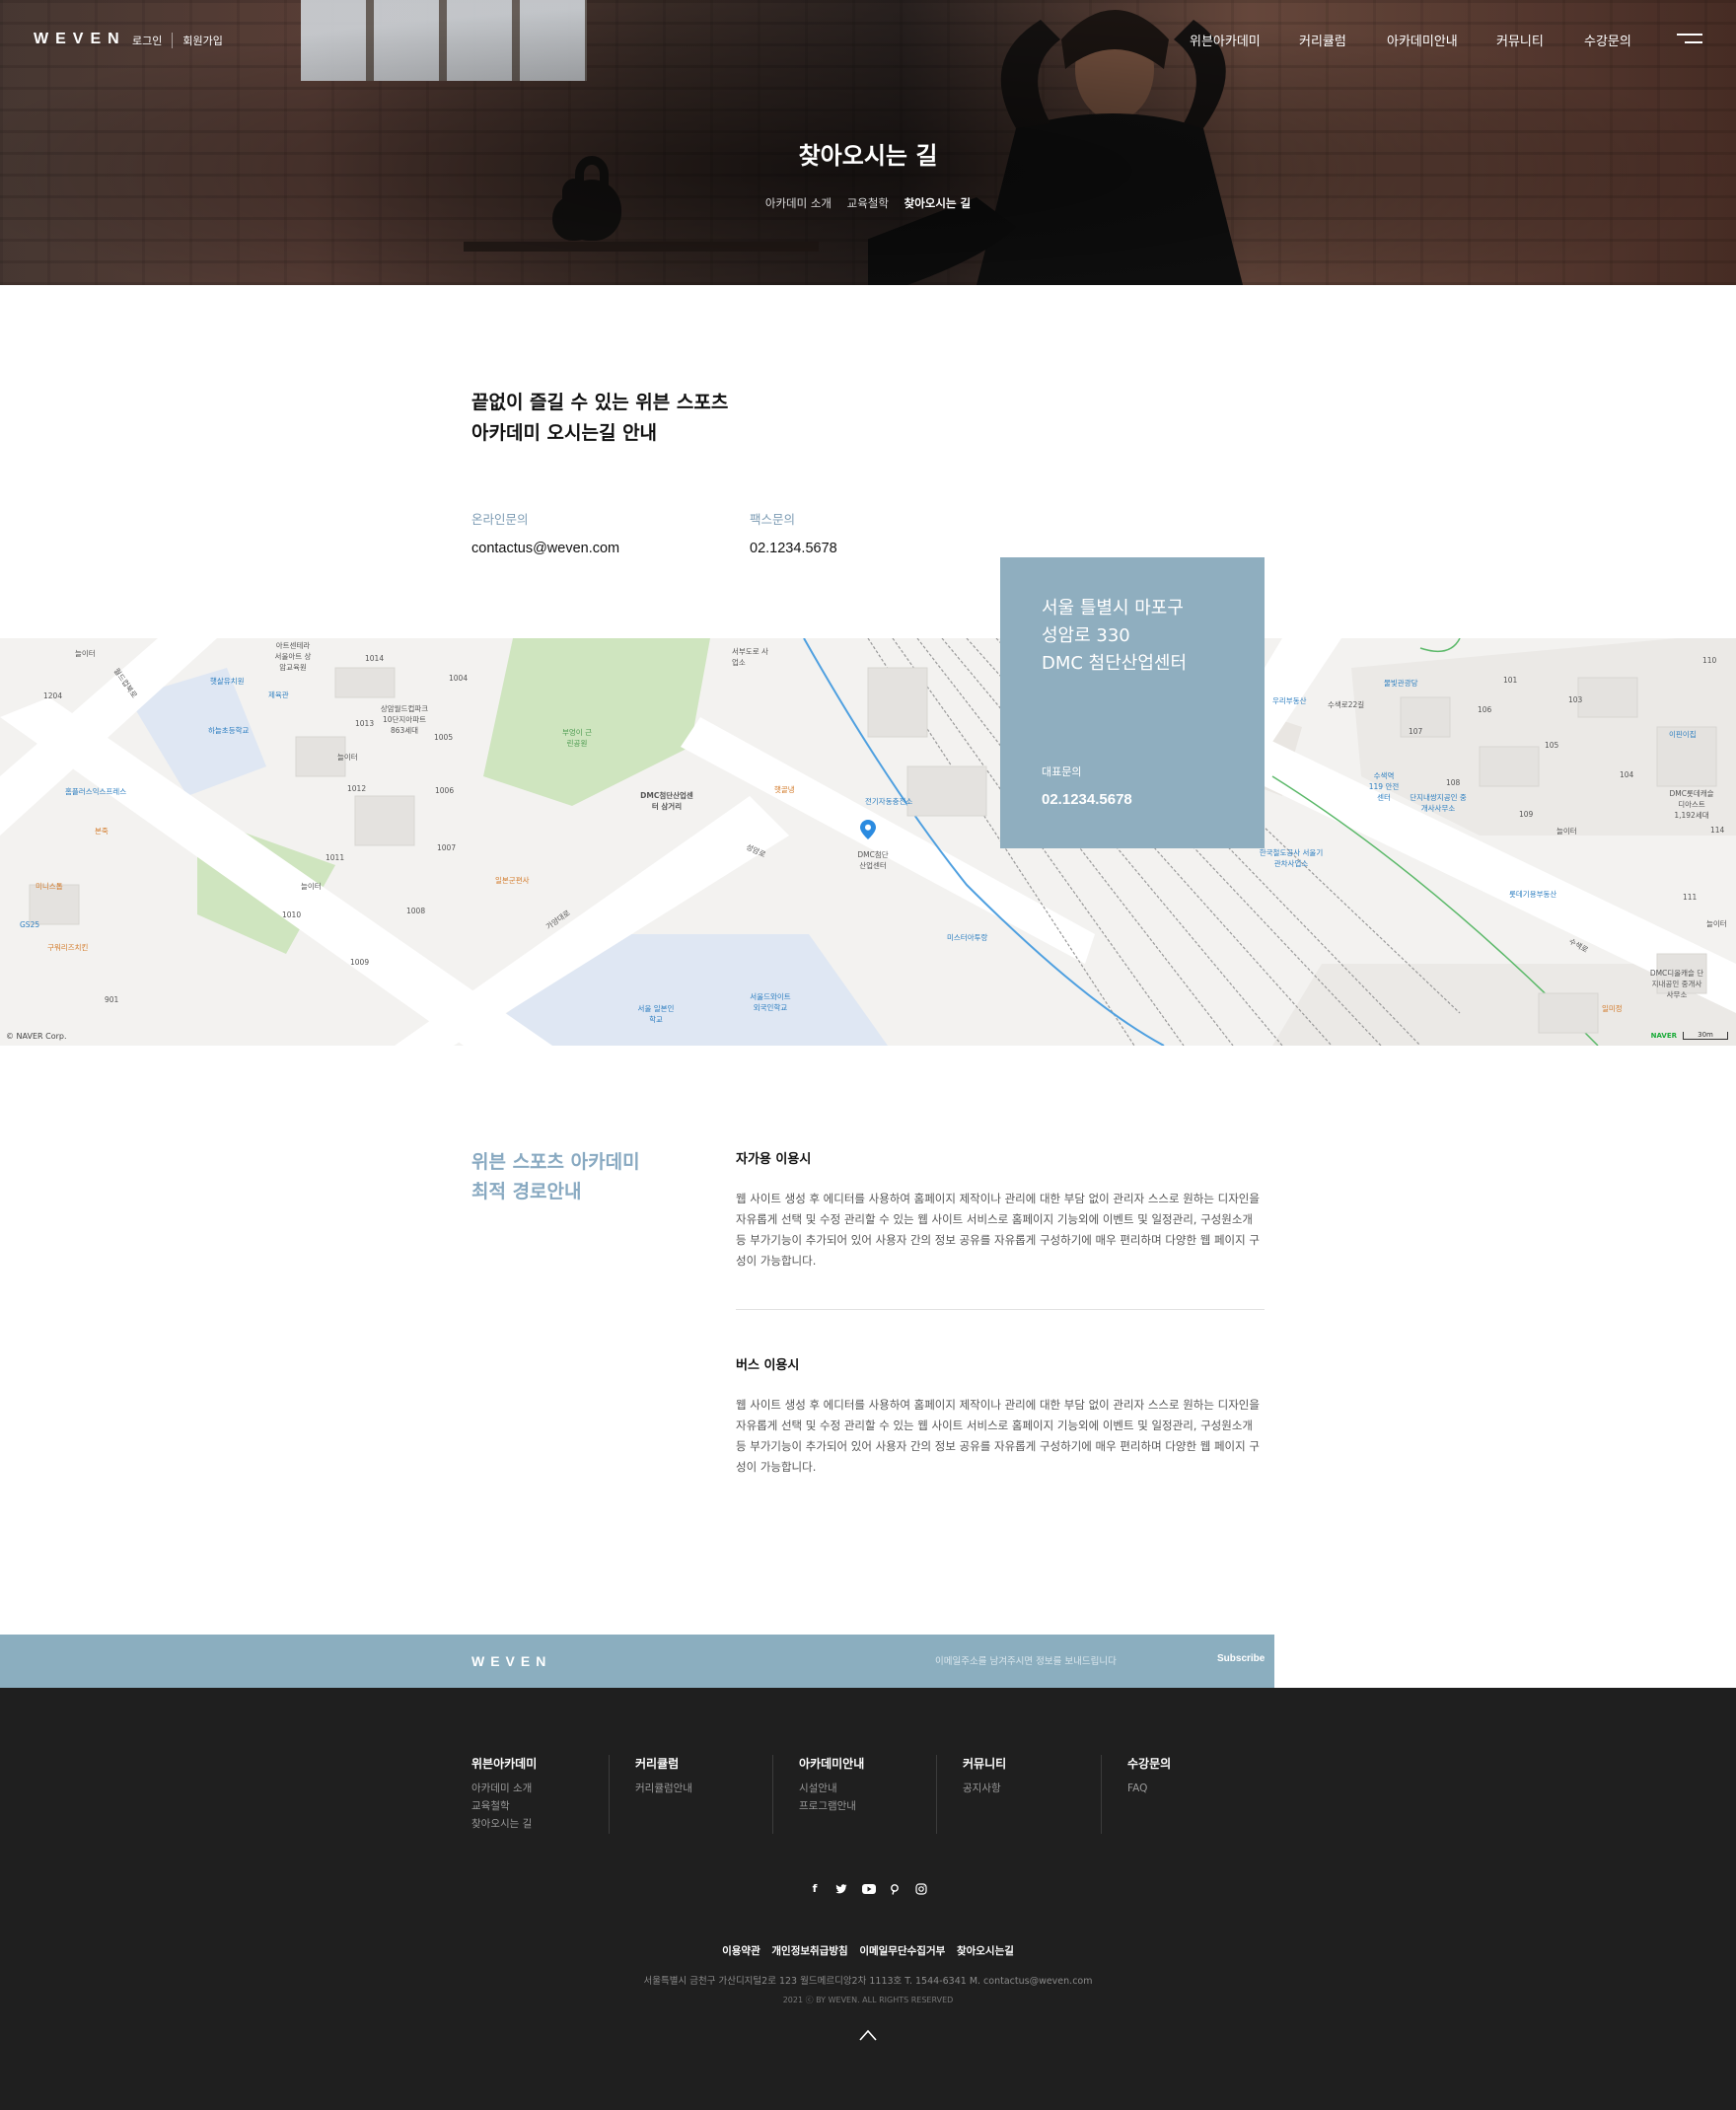  I want to click on newsletter-bar: WEVEN Subscribe, so click(637, 1661).